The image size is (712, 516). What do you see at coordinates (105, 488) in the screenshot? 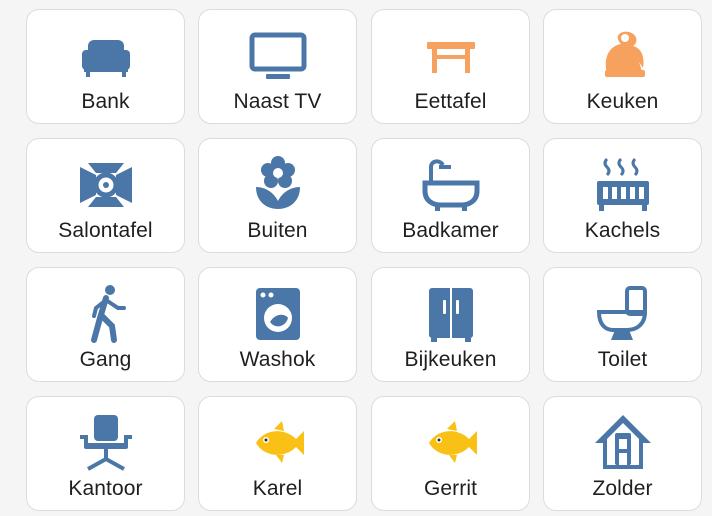
I see `tile-label: Kantoor` at bounding box center [105, 488].